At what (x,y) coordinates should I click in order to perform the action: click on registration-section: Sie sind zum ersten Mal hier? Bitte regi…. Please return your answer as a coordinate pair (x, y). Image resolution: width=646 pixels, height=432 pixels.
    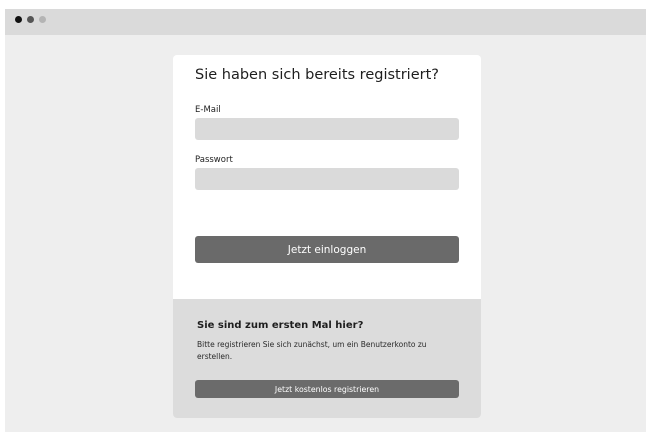
    Looking at the image, I should click on (327, 358).